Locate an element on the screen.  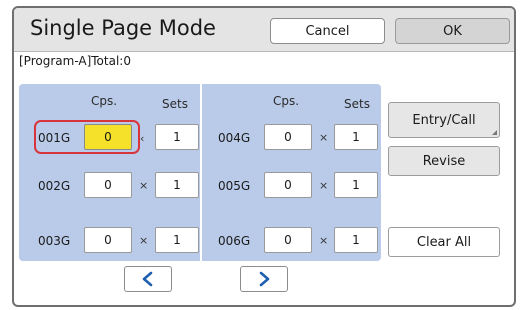
group-label-005g: 005G is located at coordinates (234, 186).